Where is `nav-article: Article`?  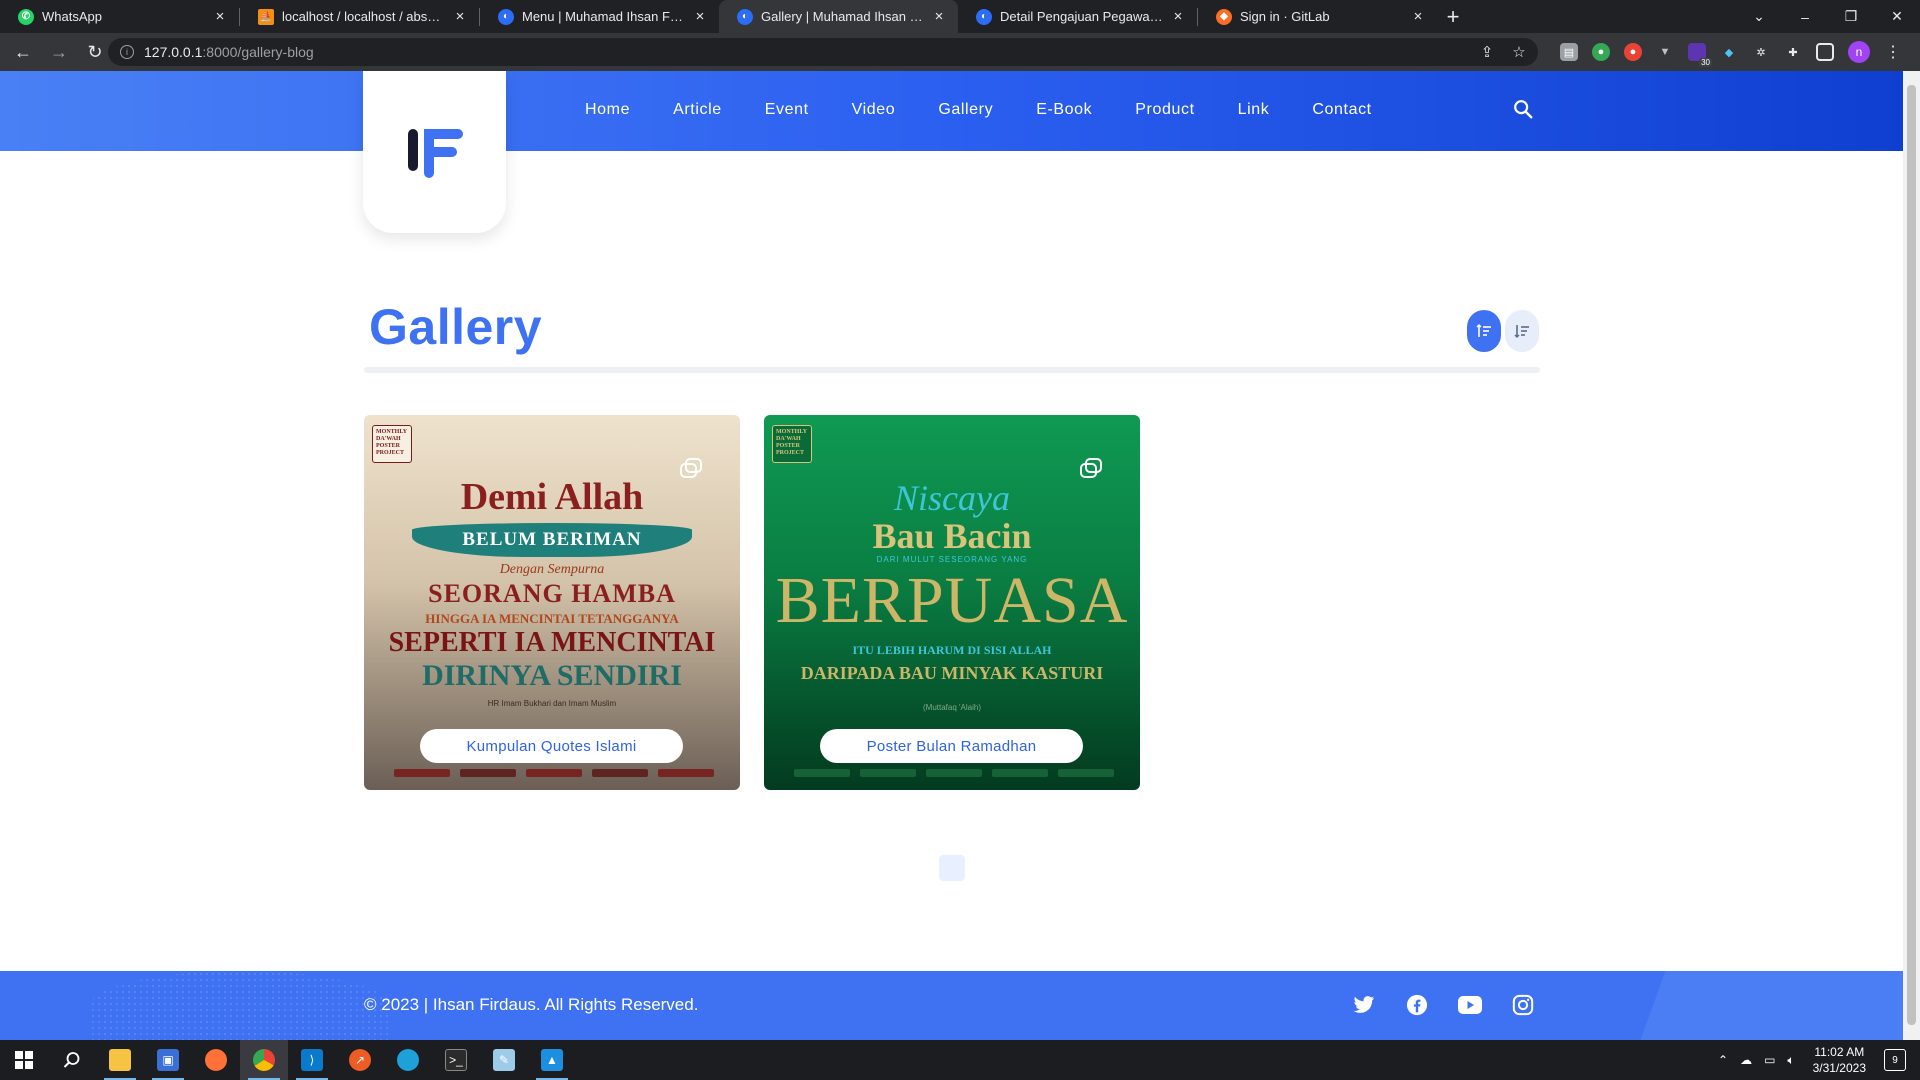
nav-article: Article is located at coordinates (697, 110).